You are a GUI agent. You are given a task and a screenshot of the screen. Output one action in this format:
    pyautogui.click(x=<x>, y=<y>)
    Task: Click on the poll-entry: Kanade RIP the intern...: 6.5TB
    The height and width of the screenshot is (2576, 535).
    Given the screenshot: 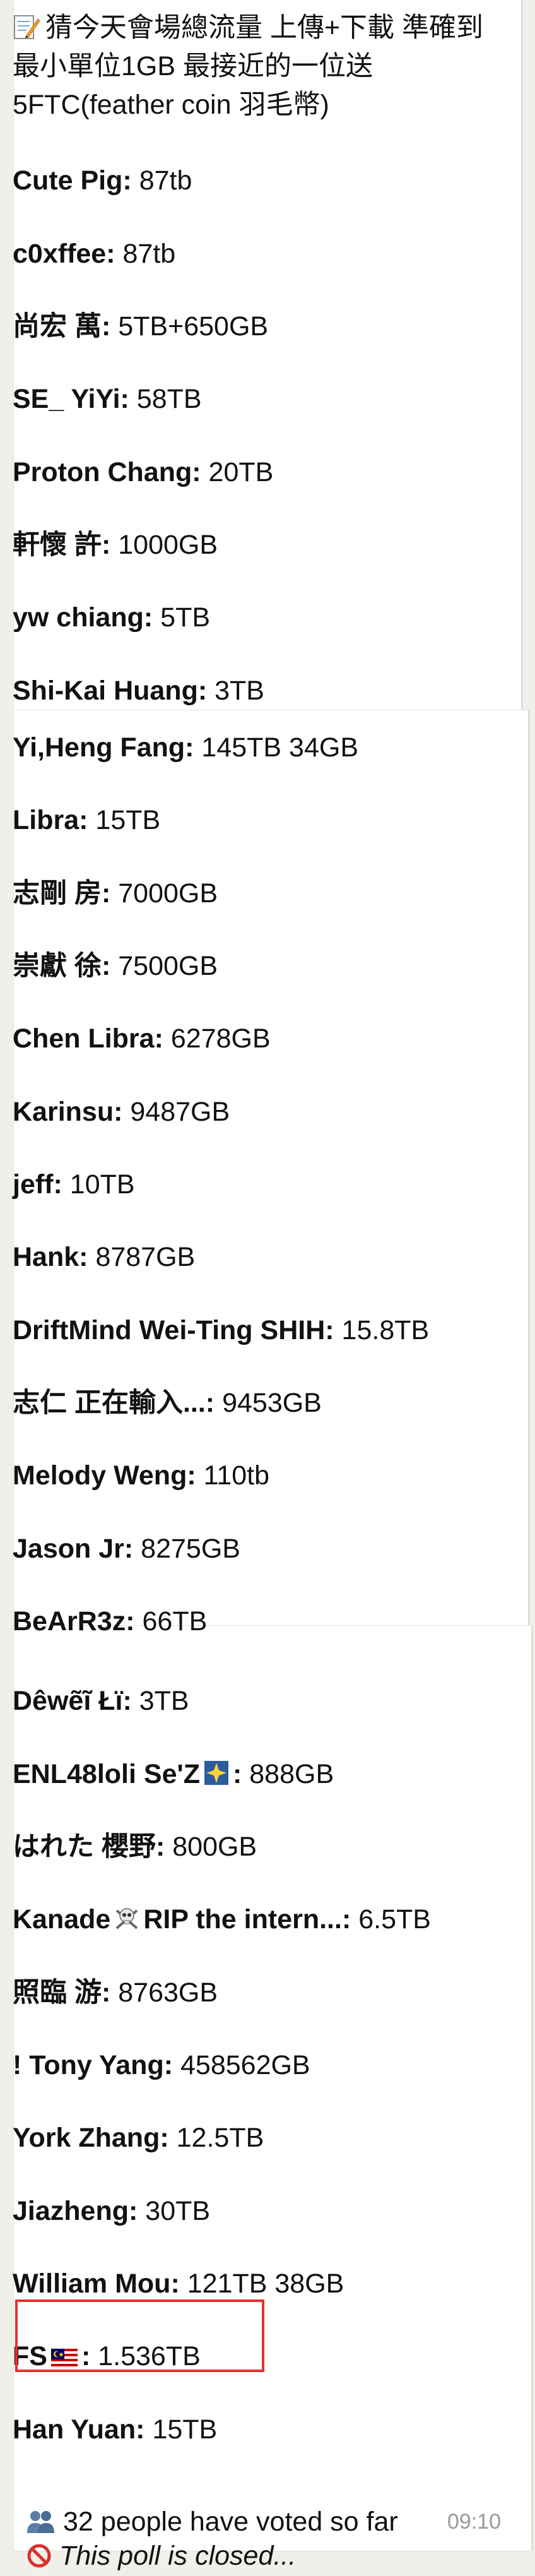 What is the action you would take?
    pyautogui.click(x=222, y=1920)
    